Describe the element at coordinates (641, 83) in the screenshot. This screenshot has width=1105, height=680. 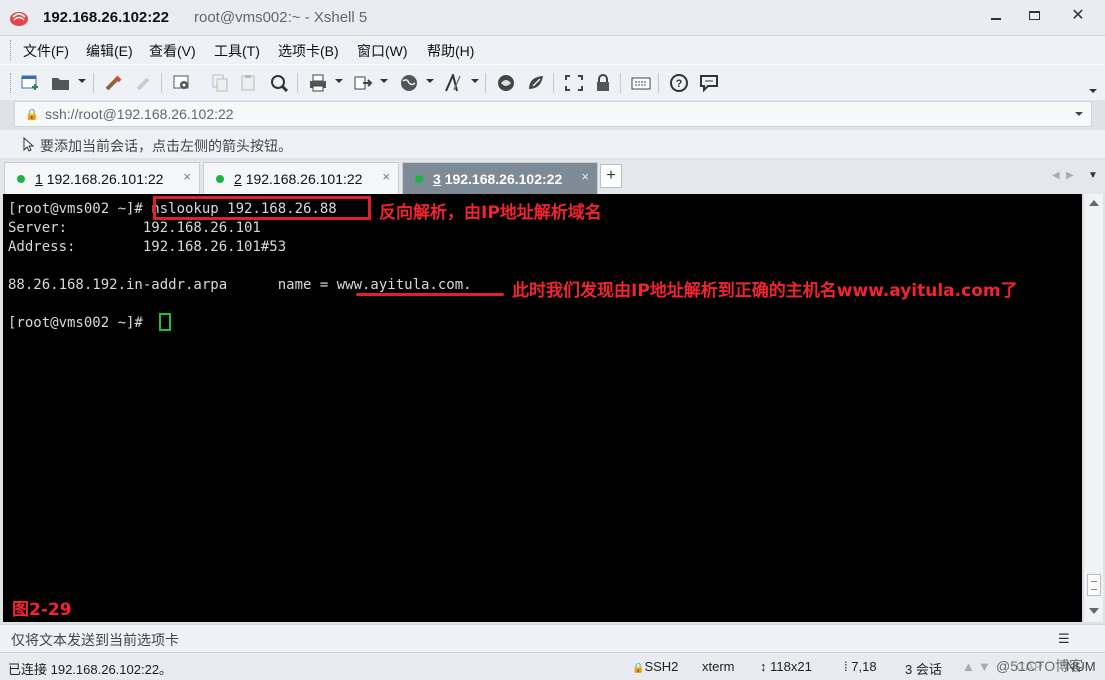
I see `keyboard-icon` at that location.